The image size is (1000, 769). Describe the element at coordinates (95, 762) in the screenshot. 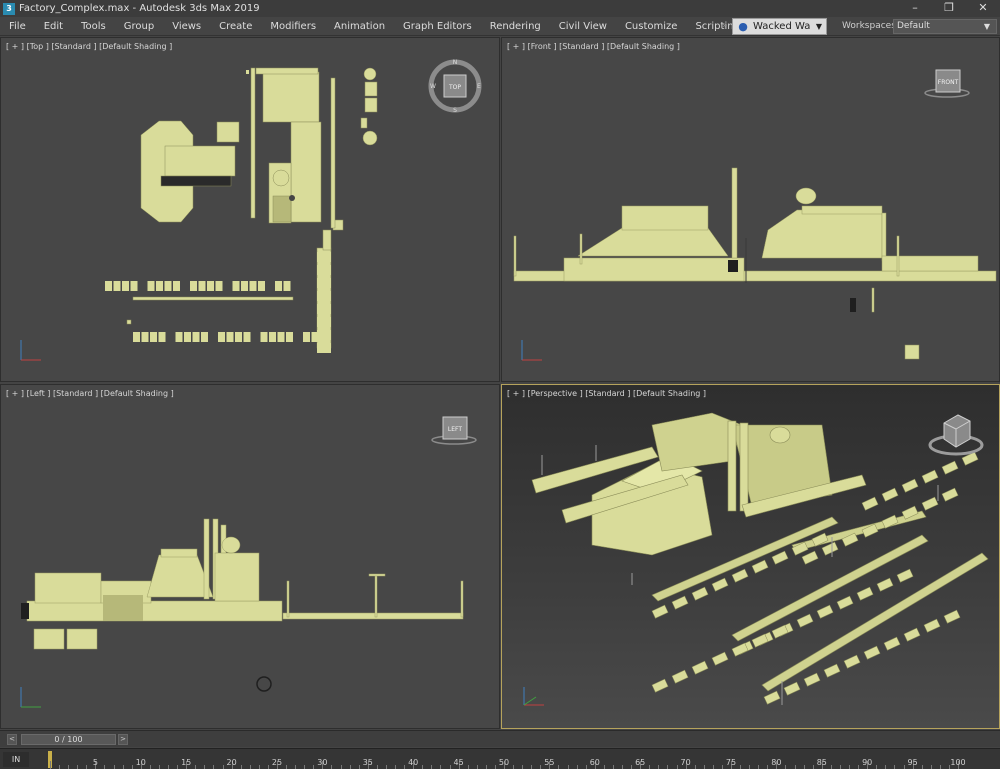

I see `ruler-label: 5` at that location.